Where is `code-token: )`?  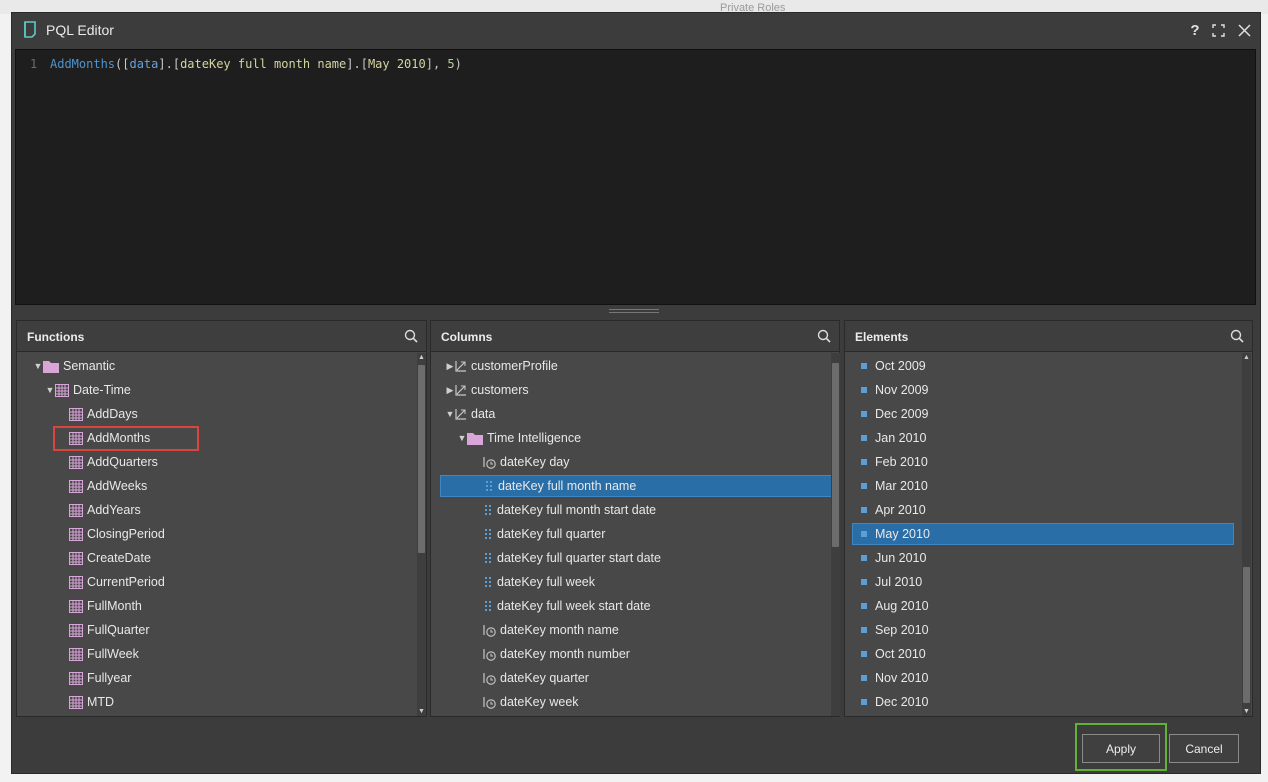
code-token: ) is located at coordinates (458, 64).